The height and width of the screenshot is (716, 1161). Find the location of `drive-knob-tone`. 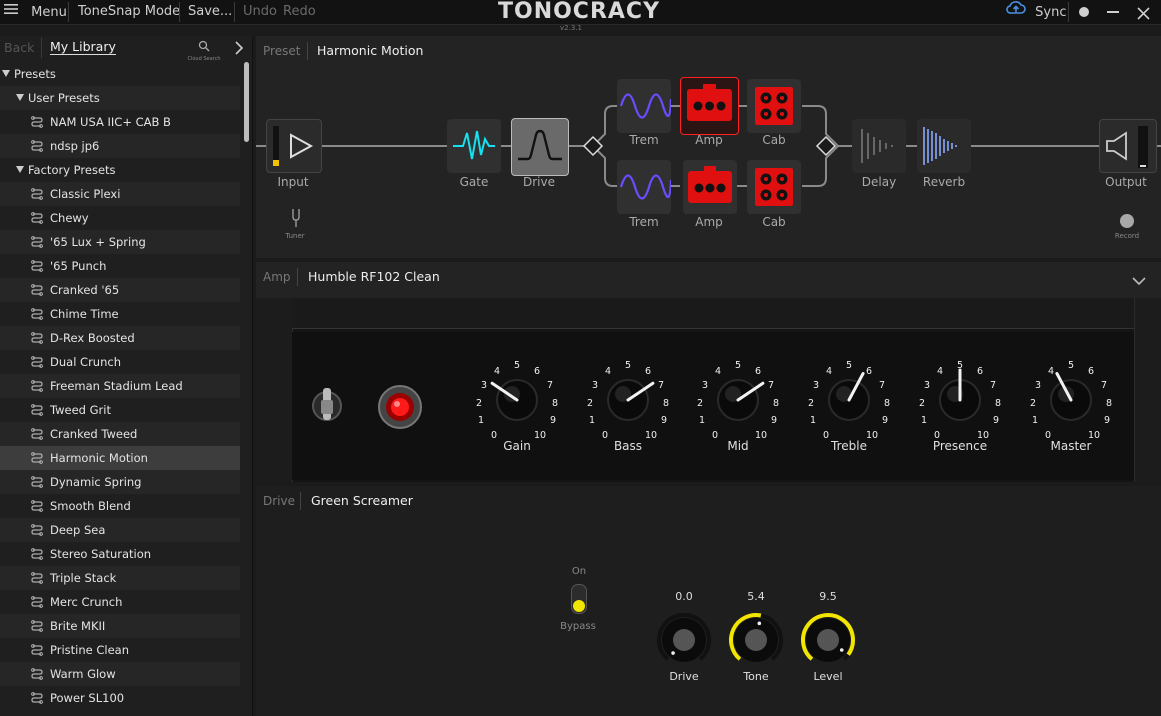

drive-knob-tone is located at coordinates (756, 637).